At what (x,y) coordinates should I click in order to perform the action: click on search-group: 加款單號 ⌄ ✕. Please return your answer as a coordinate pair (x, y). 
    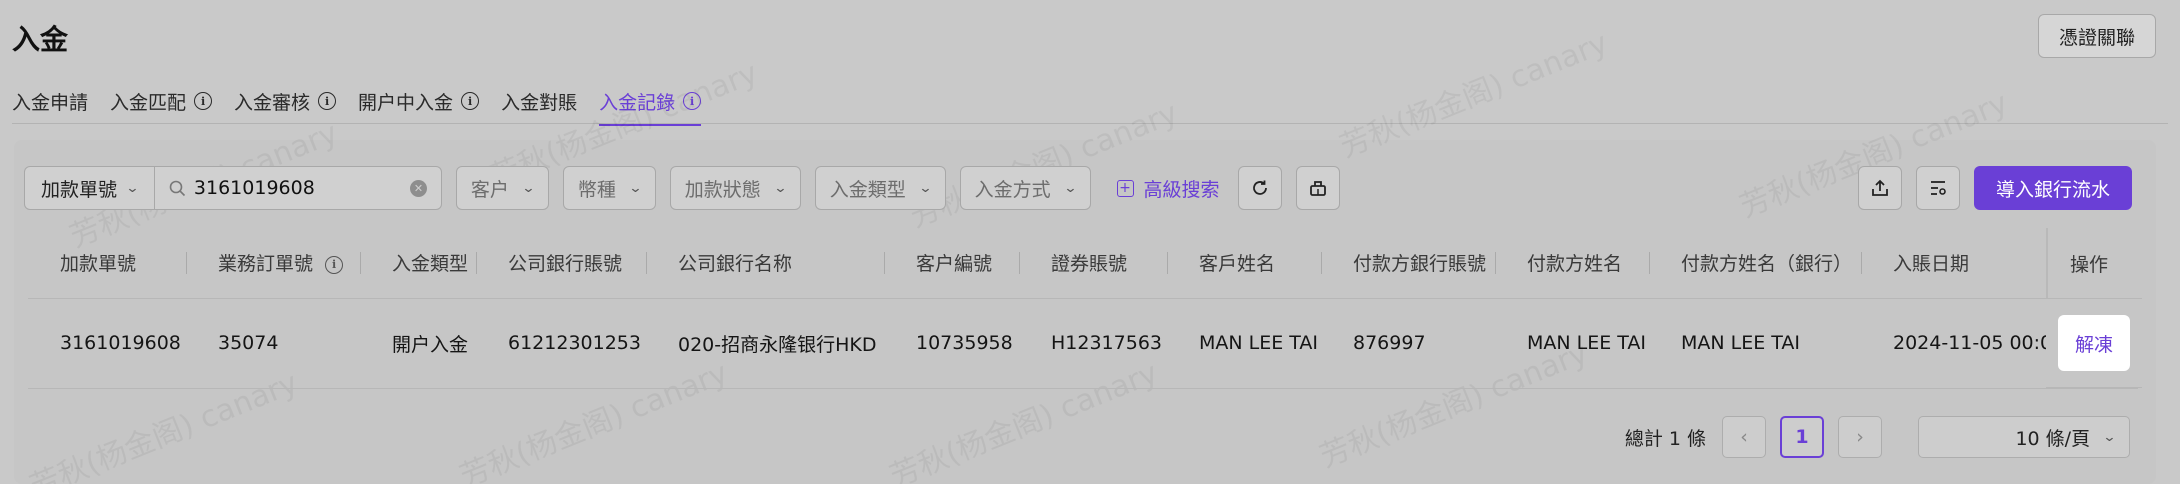
    Looking at the image, I should click on (233, 188).